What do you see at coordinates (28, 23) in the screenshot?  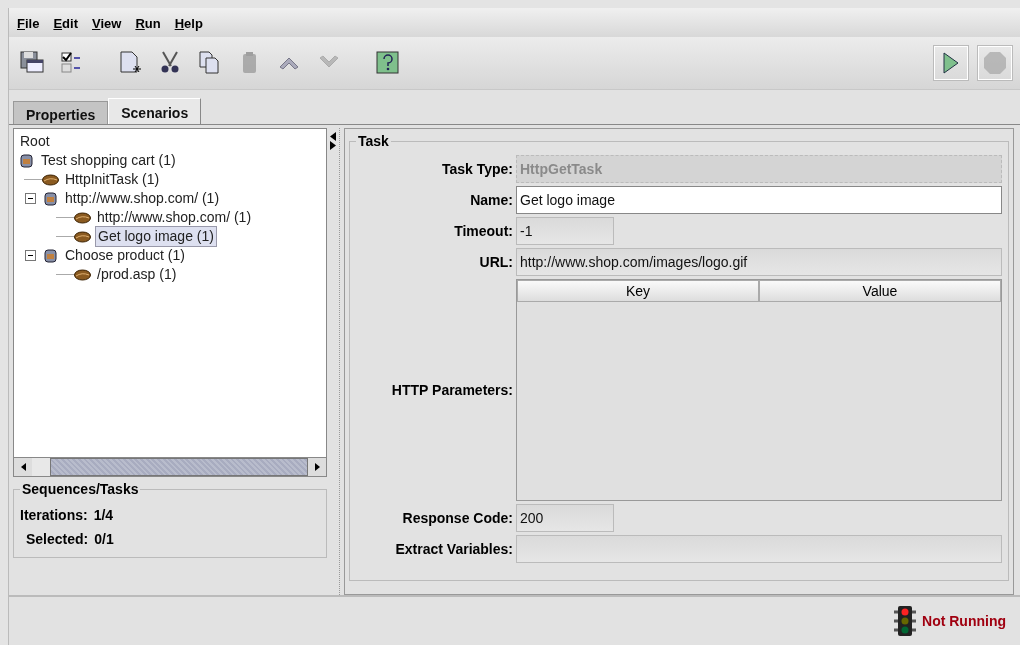 I see `menu-item: File` at bounding box center [28, 23].